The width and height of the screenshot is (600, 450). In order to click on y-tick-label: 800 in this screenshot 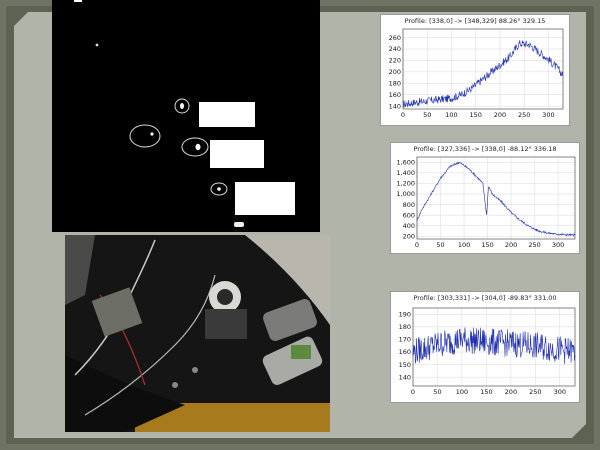, I will do `click(409, 205)`.